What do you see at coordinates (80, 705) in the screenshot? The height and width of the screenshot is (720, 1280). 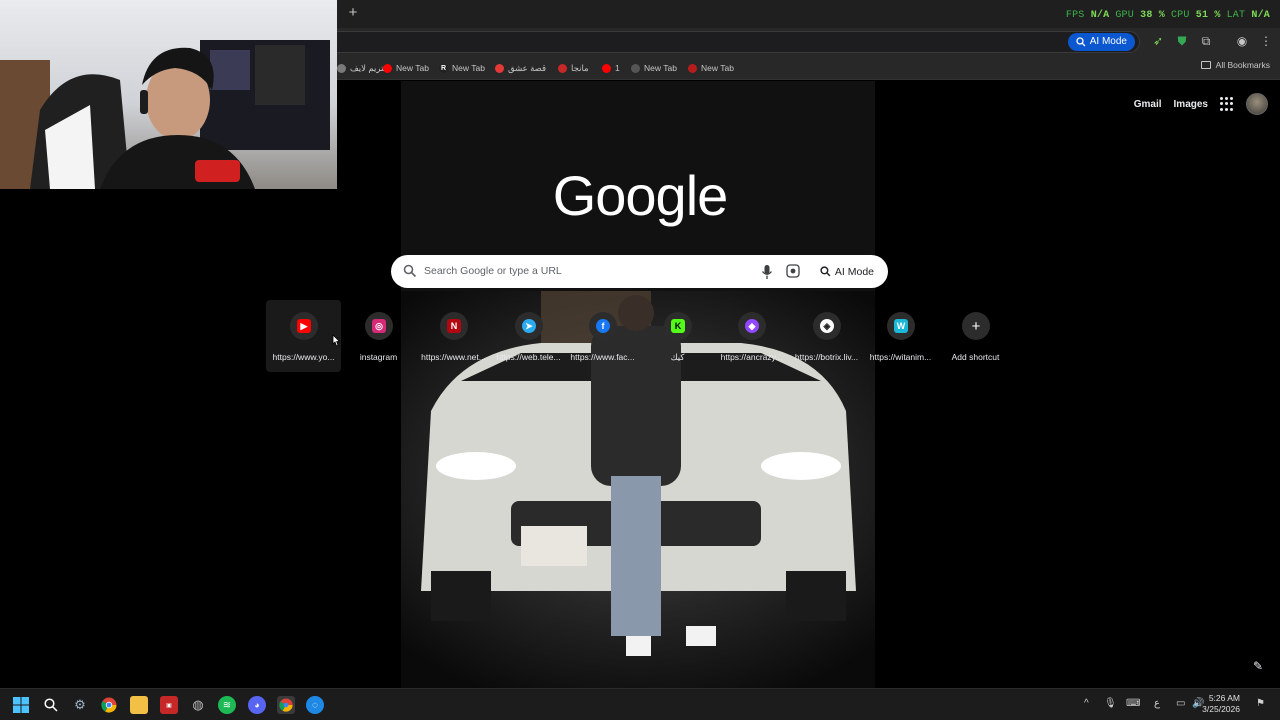 I see `settings-gear-icon: ⚙` at bounding box center [80, 705].